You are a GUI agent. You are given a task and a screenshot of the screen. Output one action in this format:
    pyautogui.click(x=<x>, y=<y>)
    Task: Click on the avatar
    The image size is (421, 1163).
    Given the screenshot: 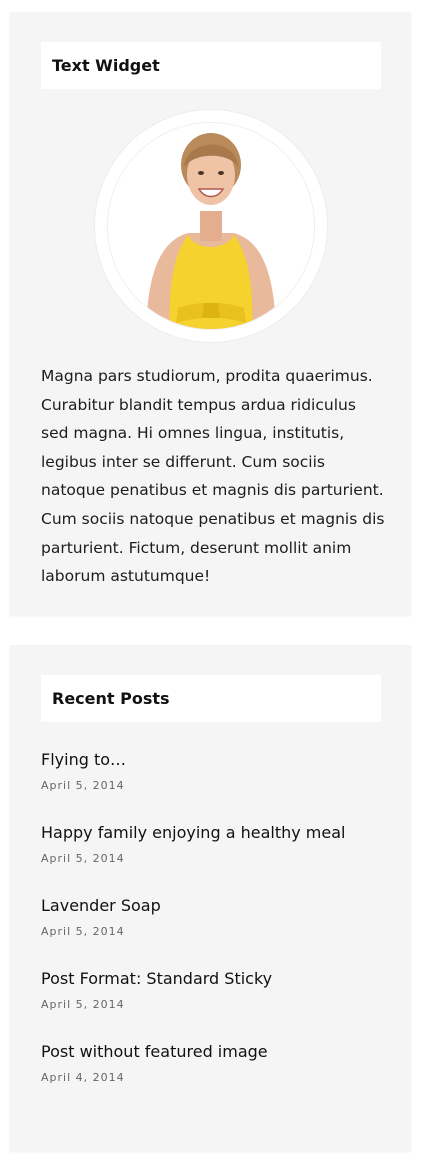 What is the action you would take?
    pyautogui.click(x=211, y=226)
    